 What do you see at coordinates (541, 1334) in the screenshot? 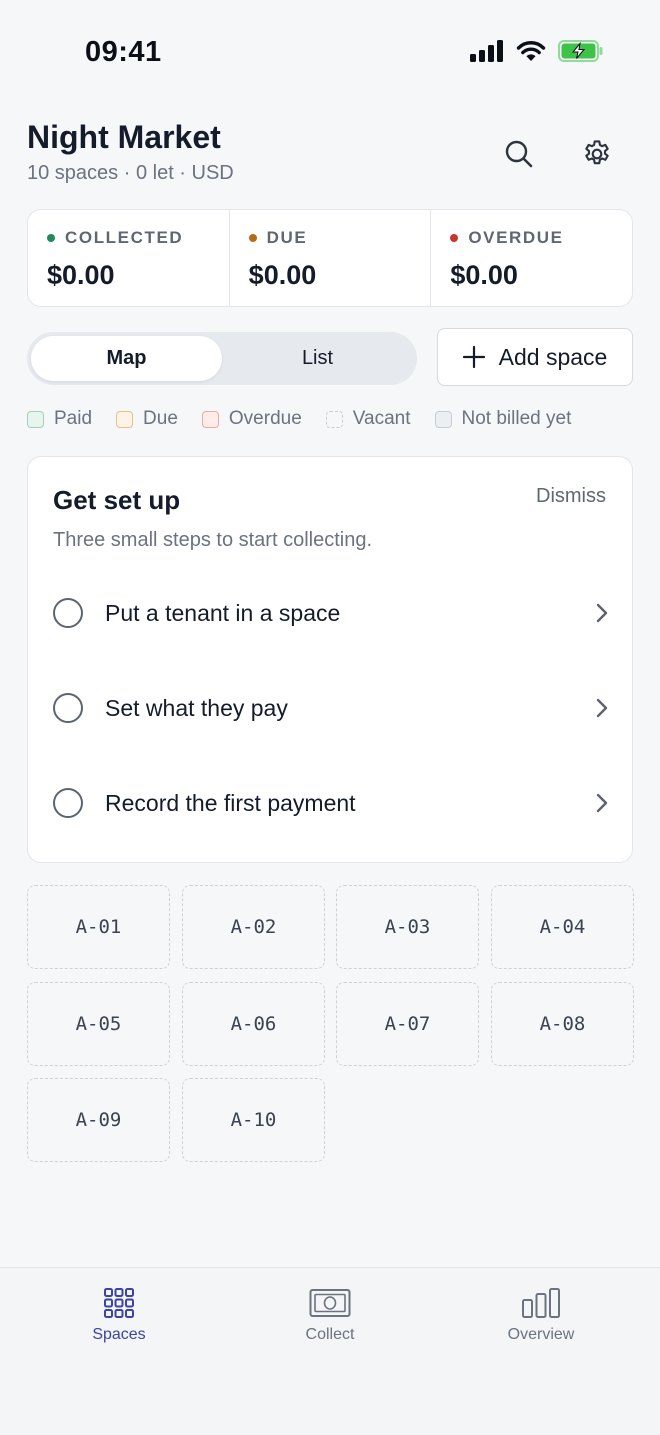
I see `tab-label: Overview` at bounding box center [541, 1334].